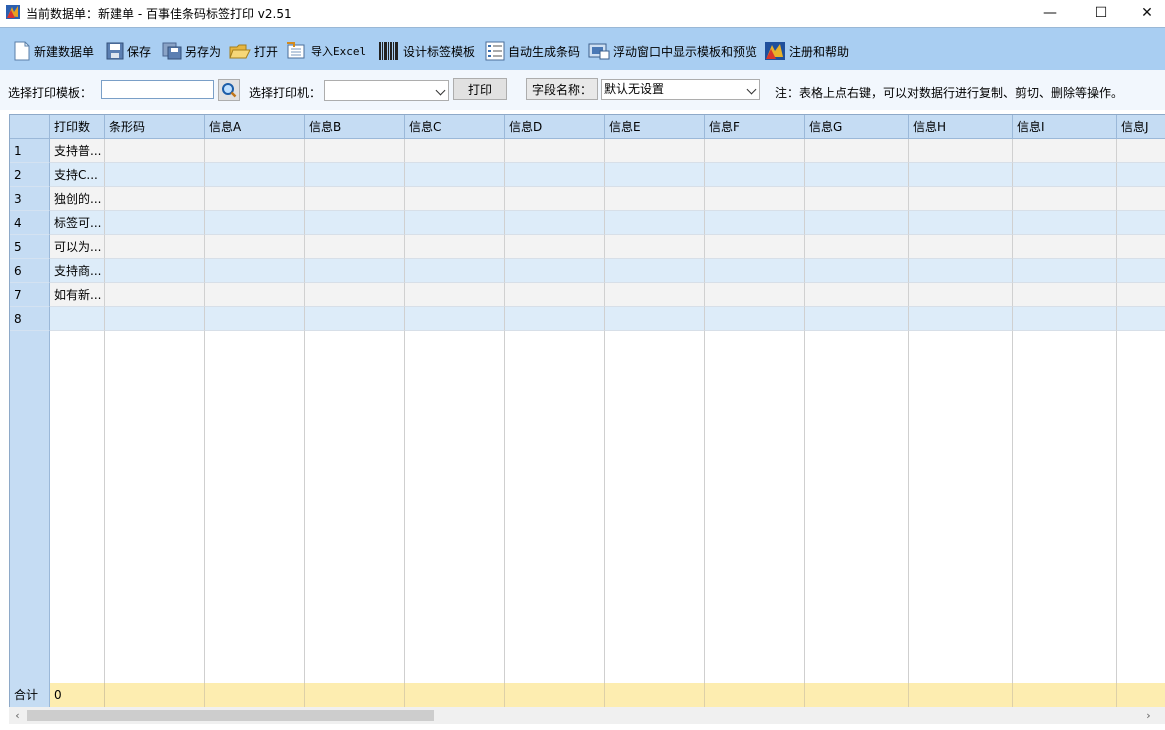  I want to click on row-header: 5, so click(30, 247).